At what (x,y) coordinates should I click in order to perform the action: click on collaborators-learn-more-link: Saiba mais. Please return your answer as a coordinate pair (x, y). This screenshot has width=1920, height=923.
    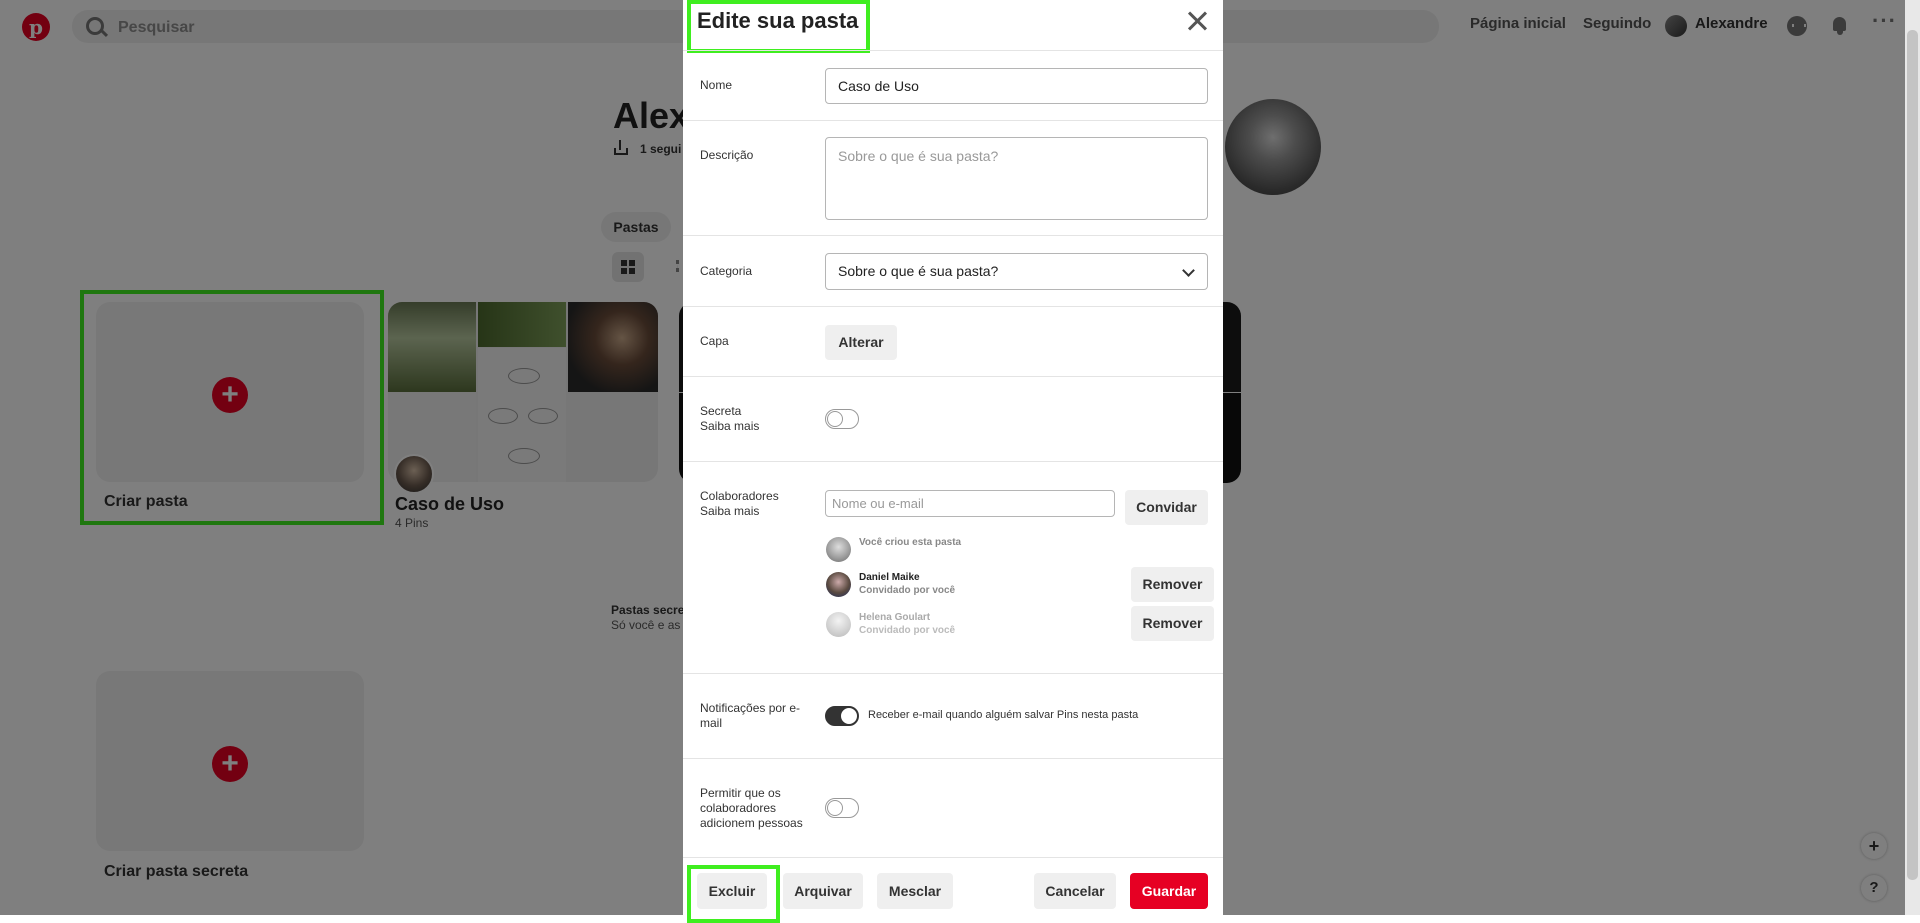
    Looking at the image, I should click on (729, 511).